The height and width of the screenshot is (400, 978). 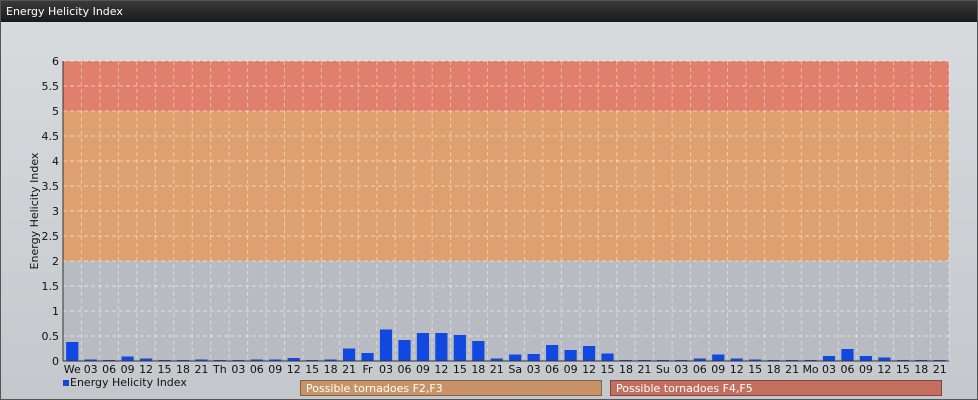 I want to click on series-legend-label: Energy Helicity Index, so click(x=128, y=382).